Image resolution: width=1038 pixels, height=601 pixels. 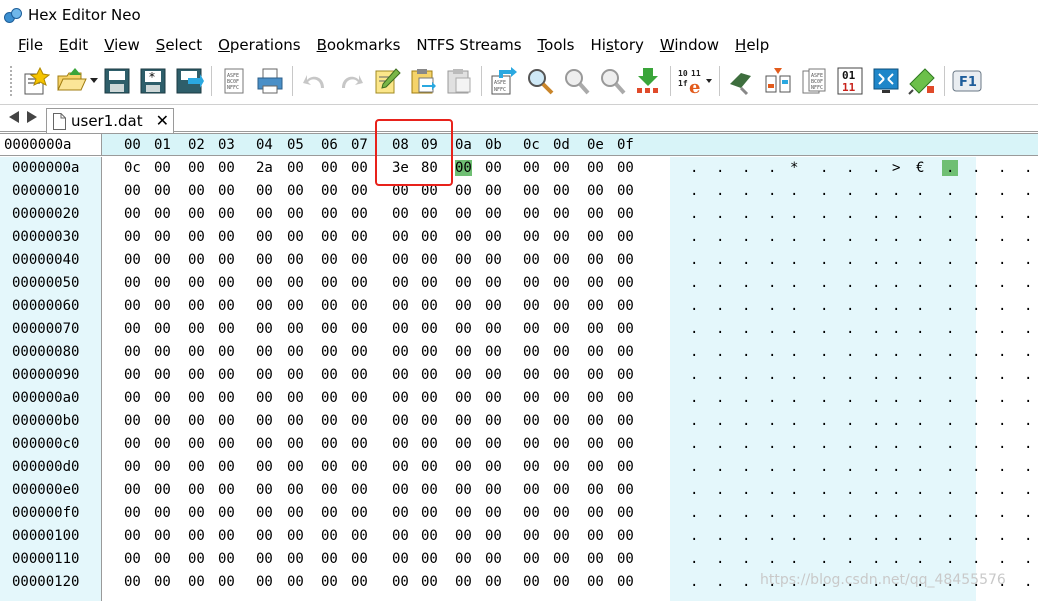 What do you see at coordinates (556, 45) in the screenshot?
I see `menu-item: Tools` at bounding box center [556, 45].